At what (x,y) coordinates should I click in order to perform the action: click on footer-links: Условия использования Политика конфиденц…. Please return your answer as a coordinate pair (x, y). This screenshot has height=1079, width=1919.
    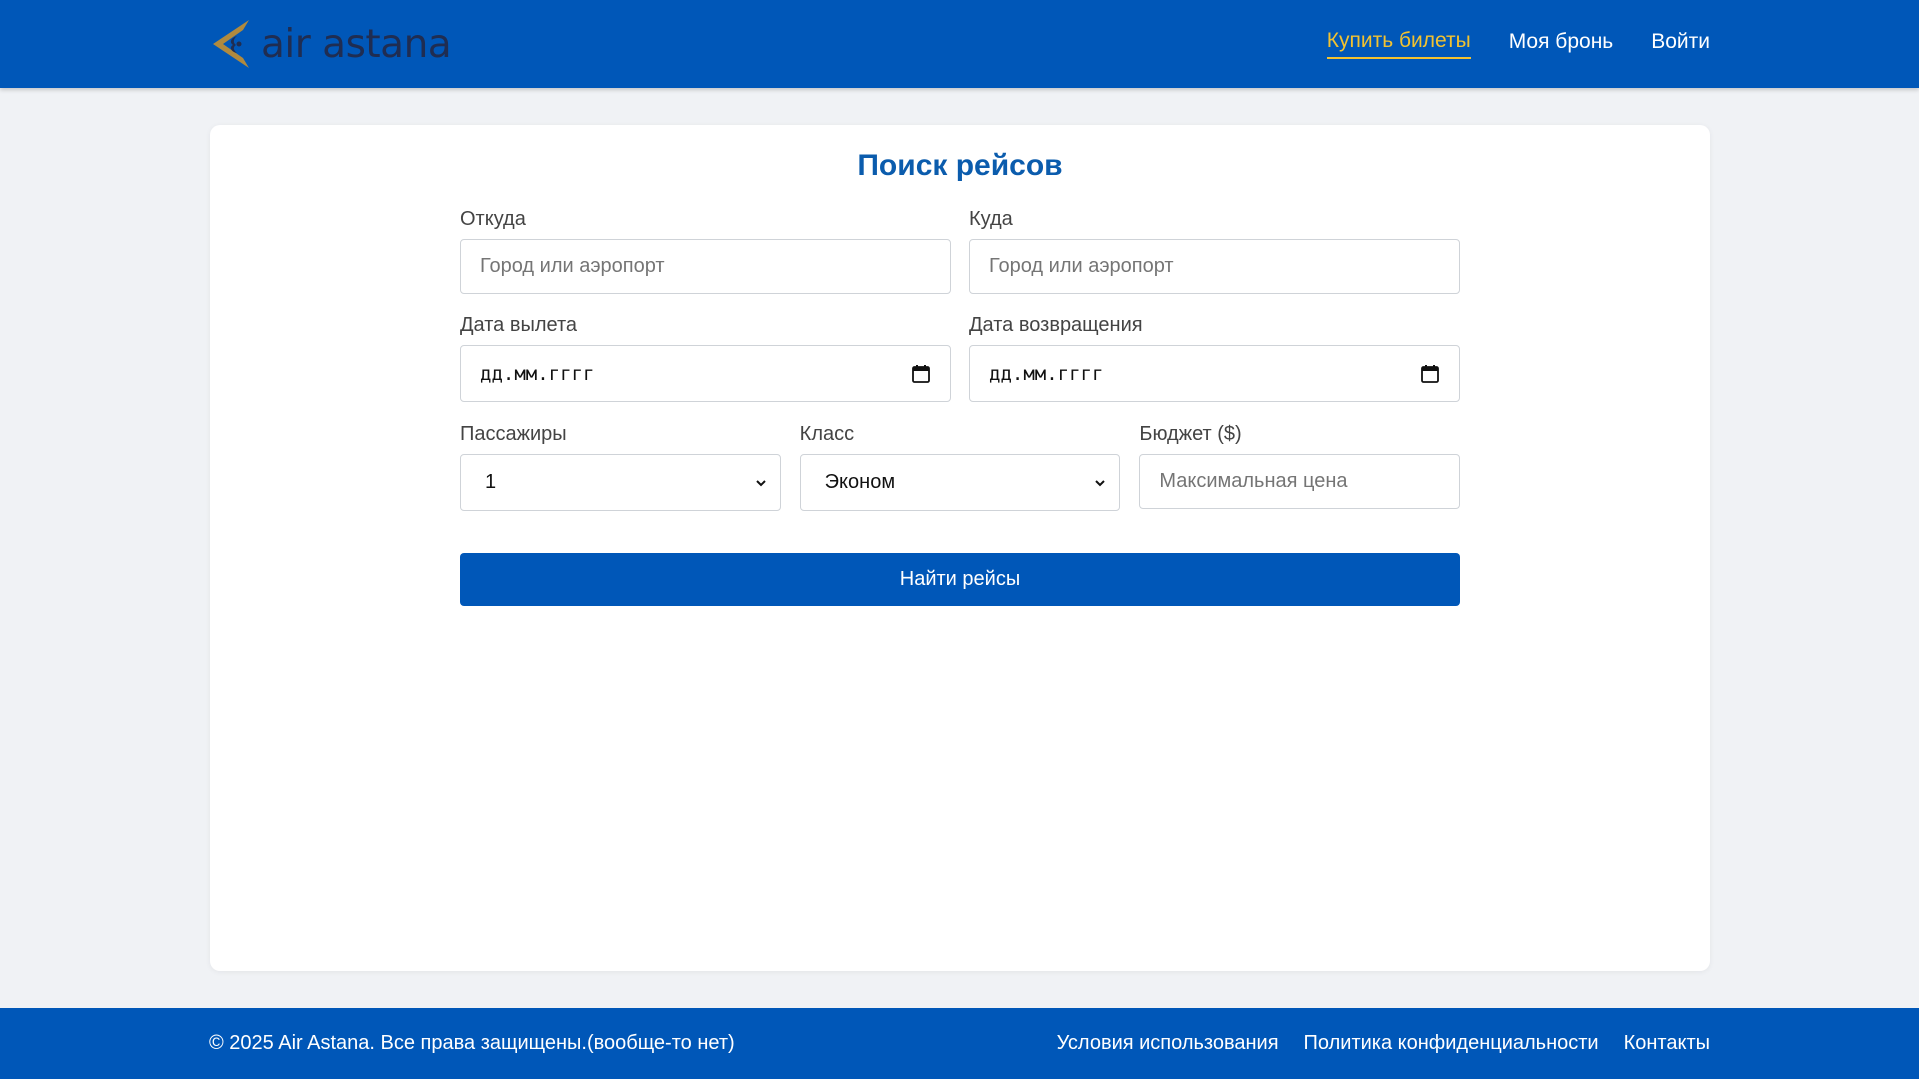
    Looking at the image, I should click on (1383, 1043).